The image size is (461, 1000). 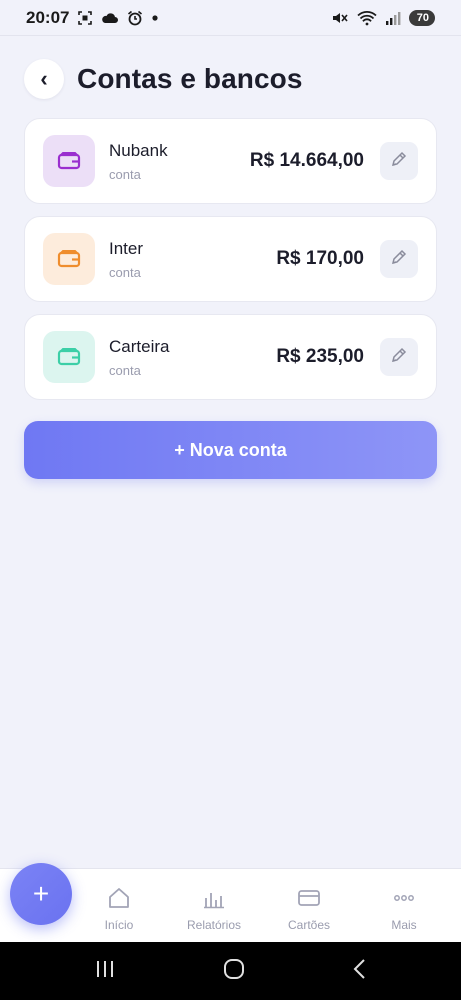 I want to click on nav-label: Mais, so click(x=404, y=925).